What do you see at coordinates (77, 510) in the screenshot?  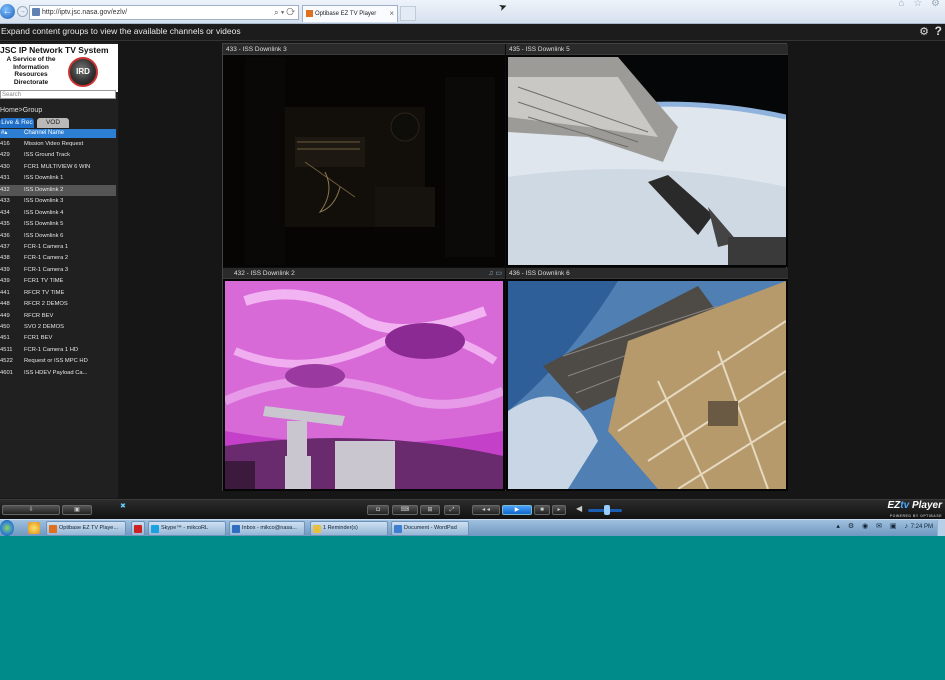 I see `save-button: ▣` at bounding box center [77, 510].